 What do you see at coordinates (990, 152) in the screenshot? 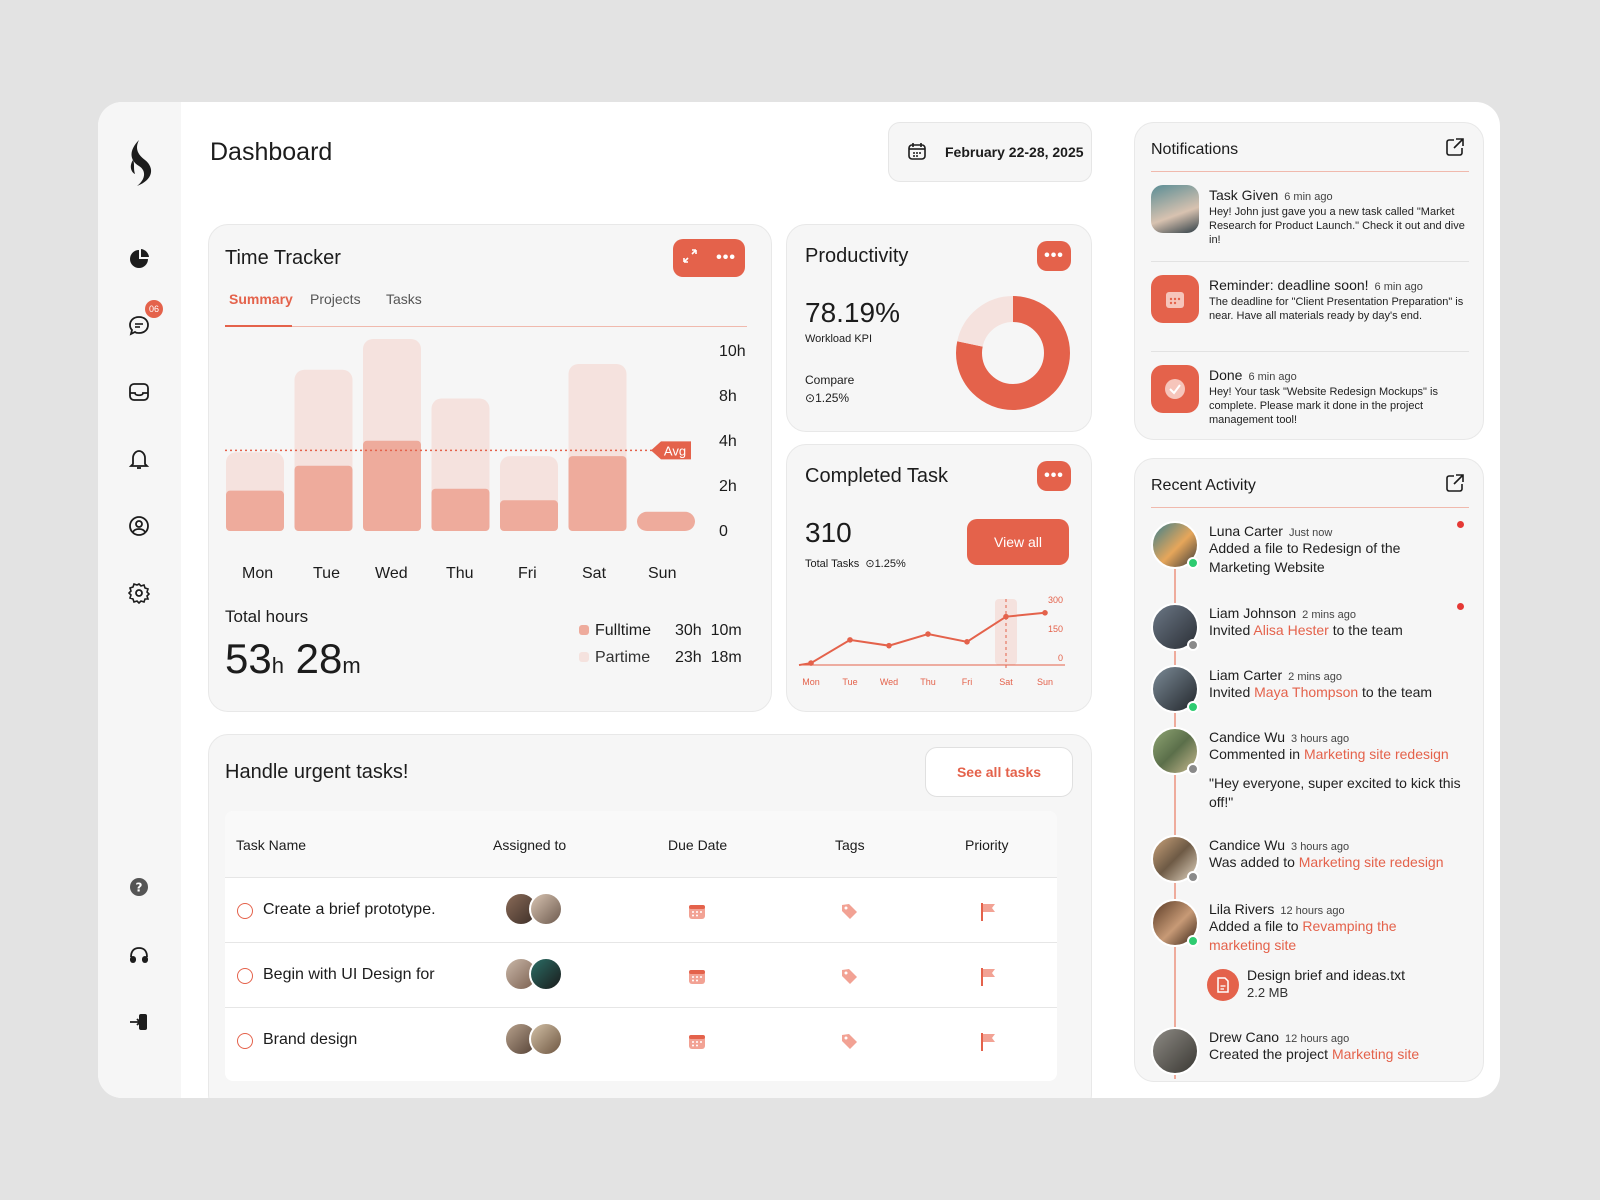
I see `date-range-button: February 22-28, 2025` at bounding box center [990, 152].